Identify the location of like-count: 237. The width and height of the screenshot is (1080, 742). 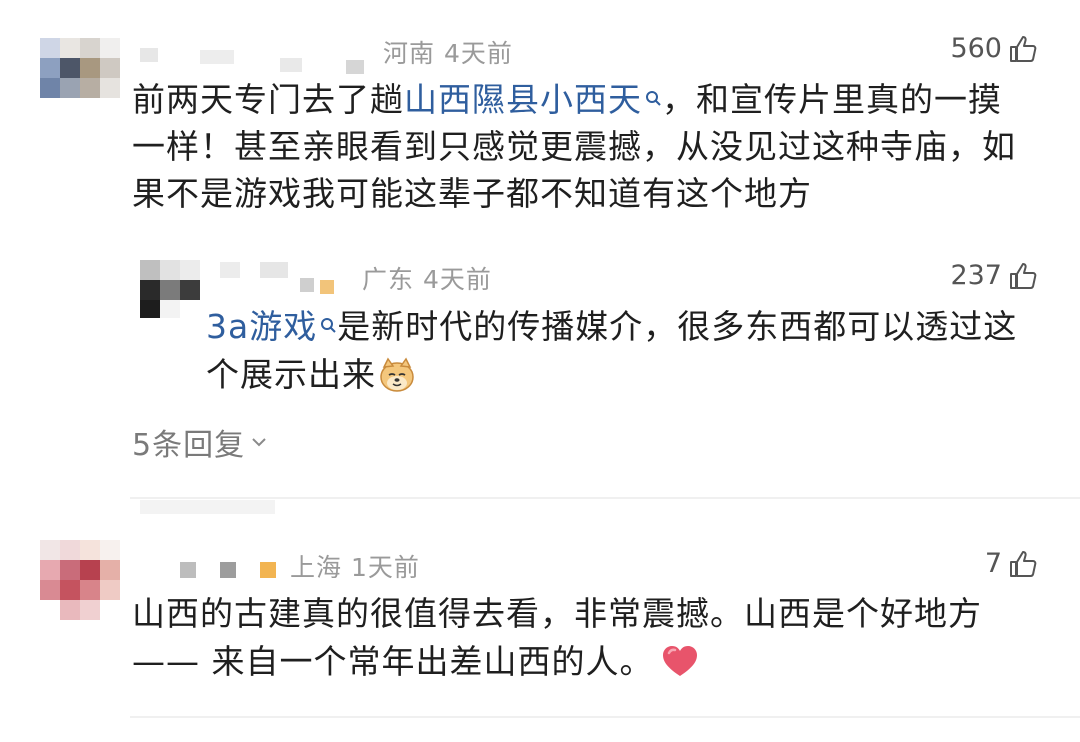
(976, 275).